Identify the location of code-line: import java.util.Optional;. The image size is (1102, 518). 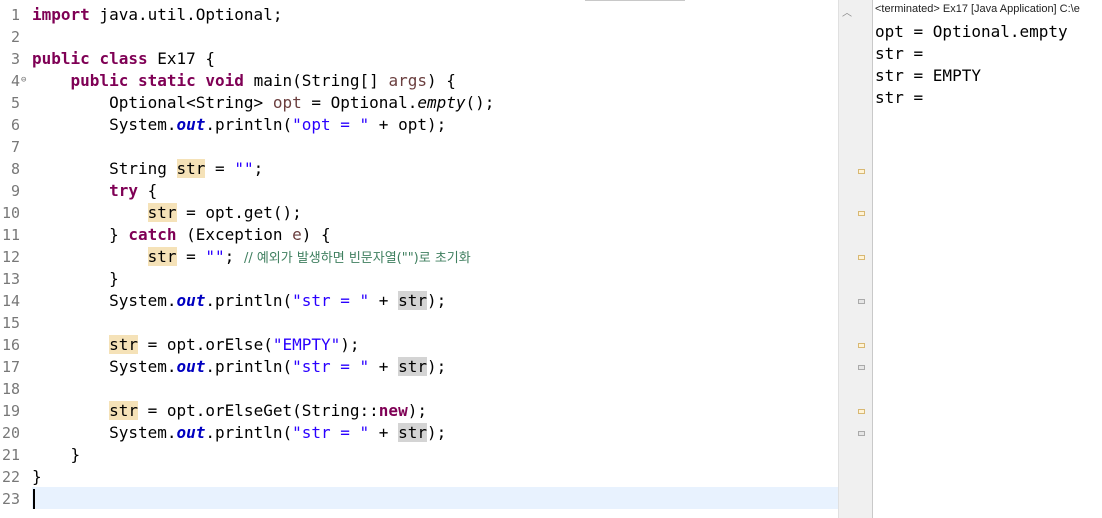
(157, 15).